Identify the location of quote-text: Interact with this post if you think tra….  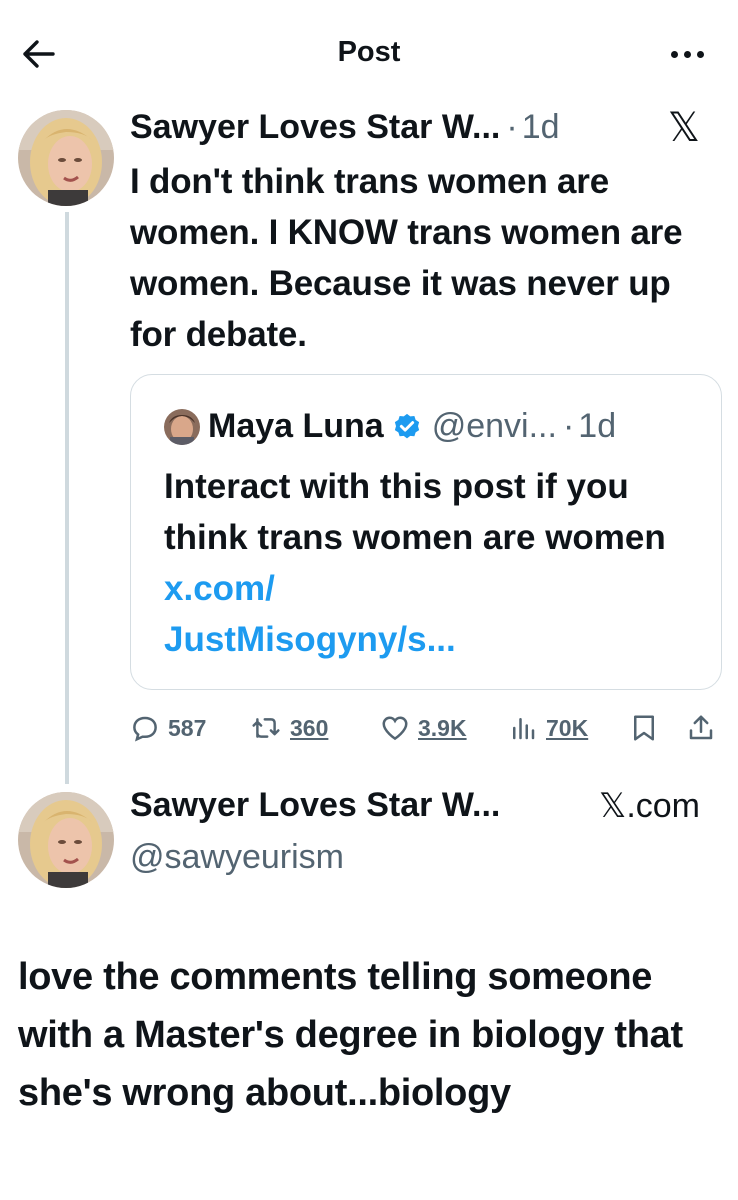
(434, 563).